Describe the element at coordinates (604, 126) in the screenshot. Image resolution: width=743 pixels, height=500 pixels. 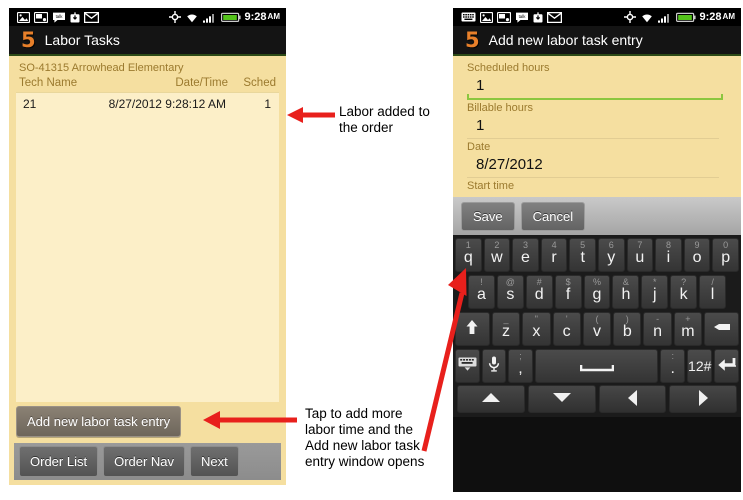
I see `billable-hours-input: 1` at that location.